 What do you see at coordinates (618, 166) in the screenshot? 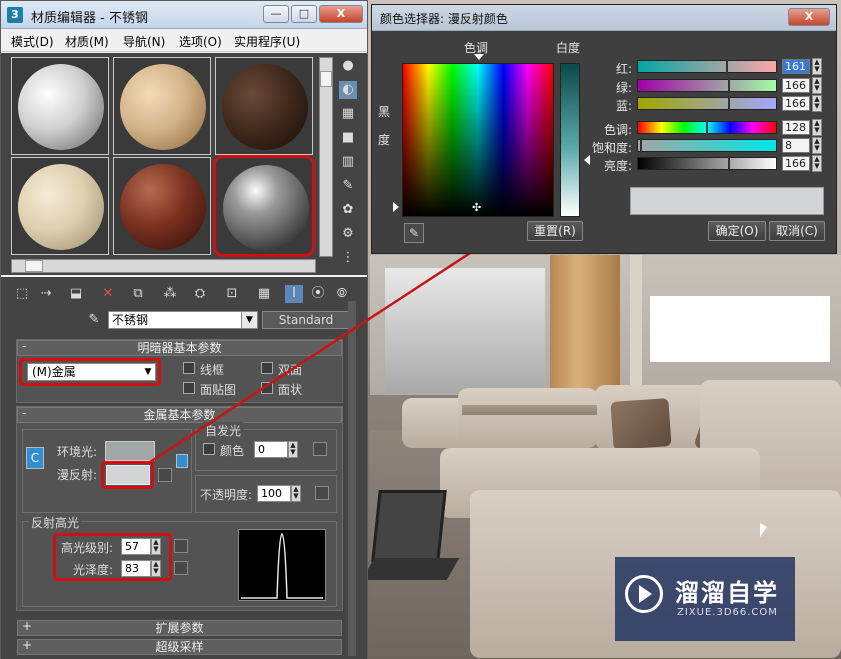
I see `value-label: 亮度:` at bounding box center [618, 166].